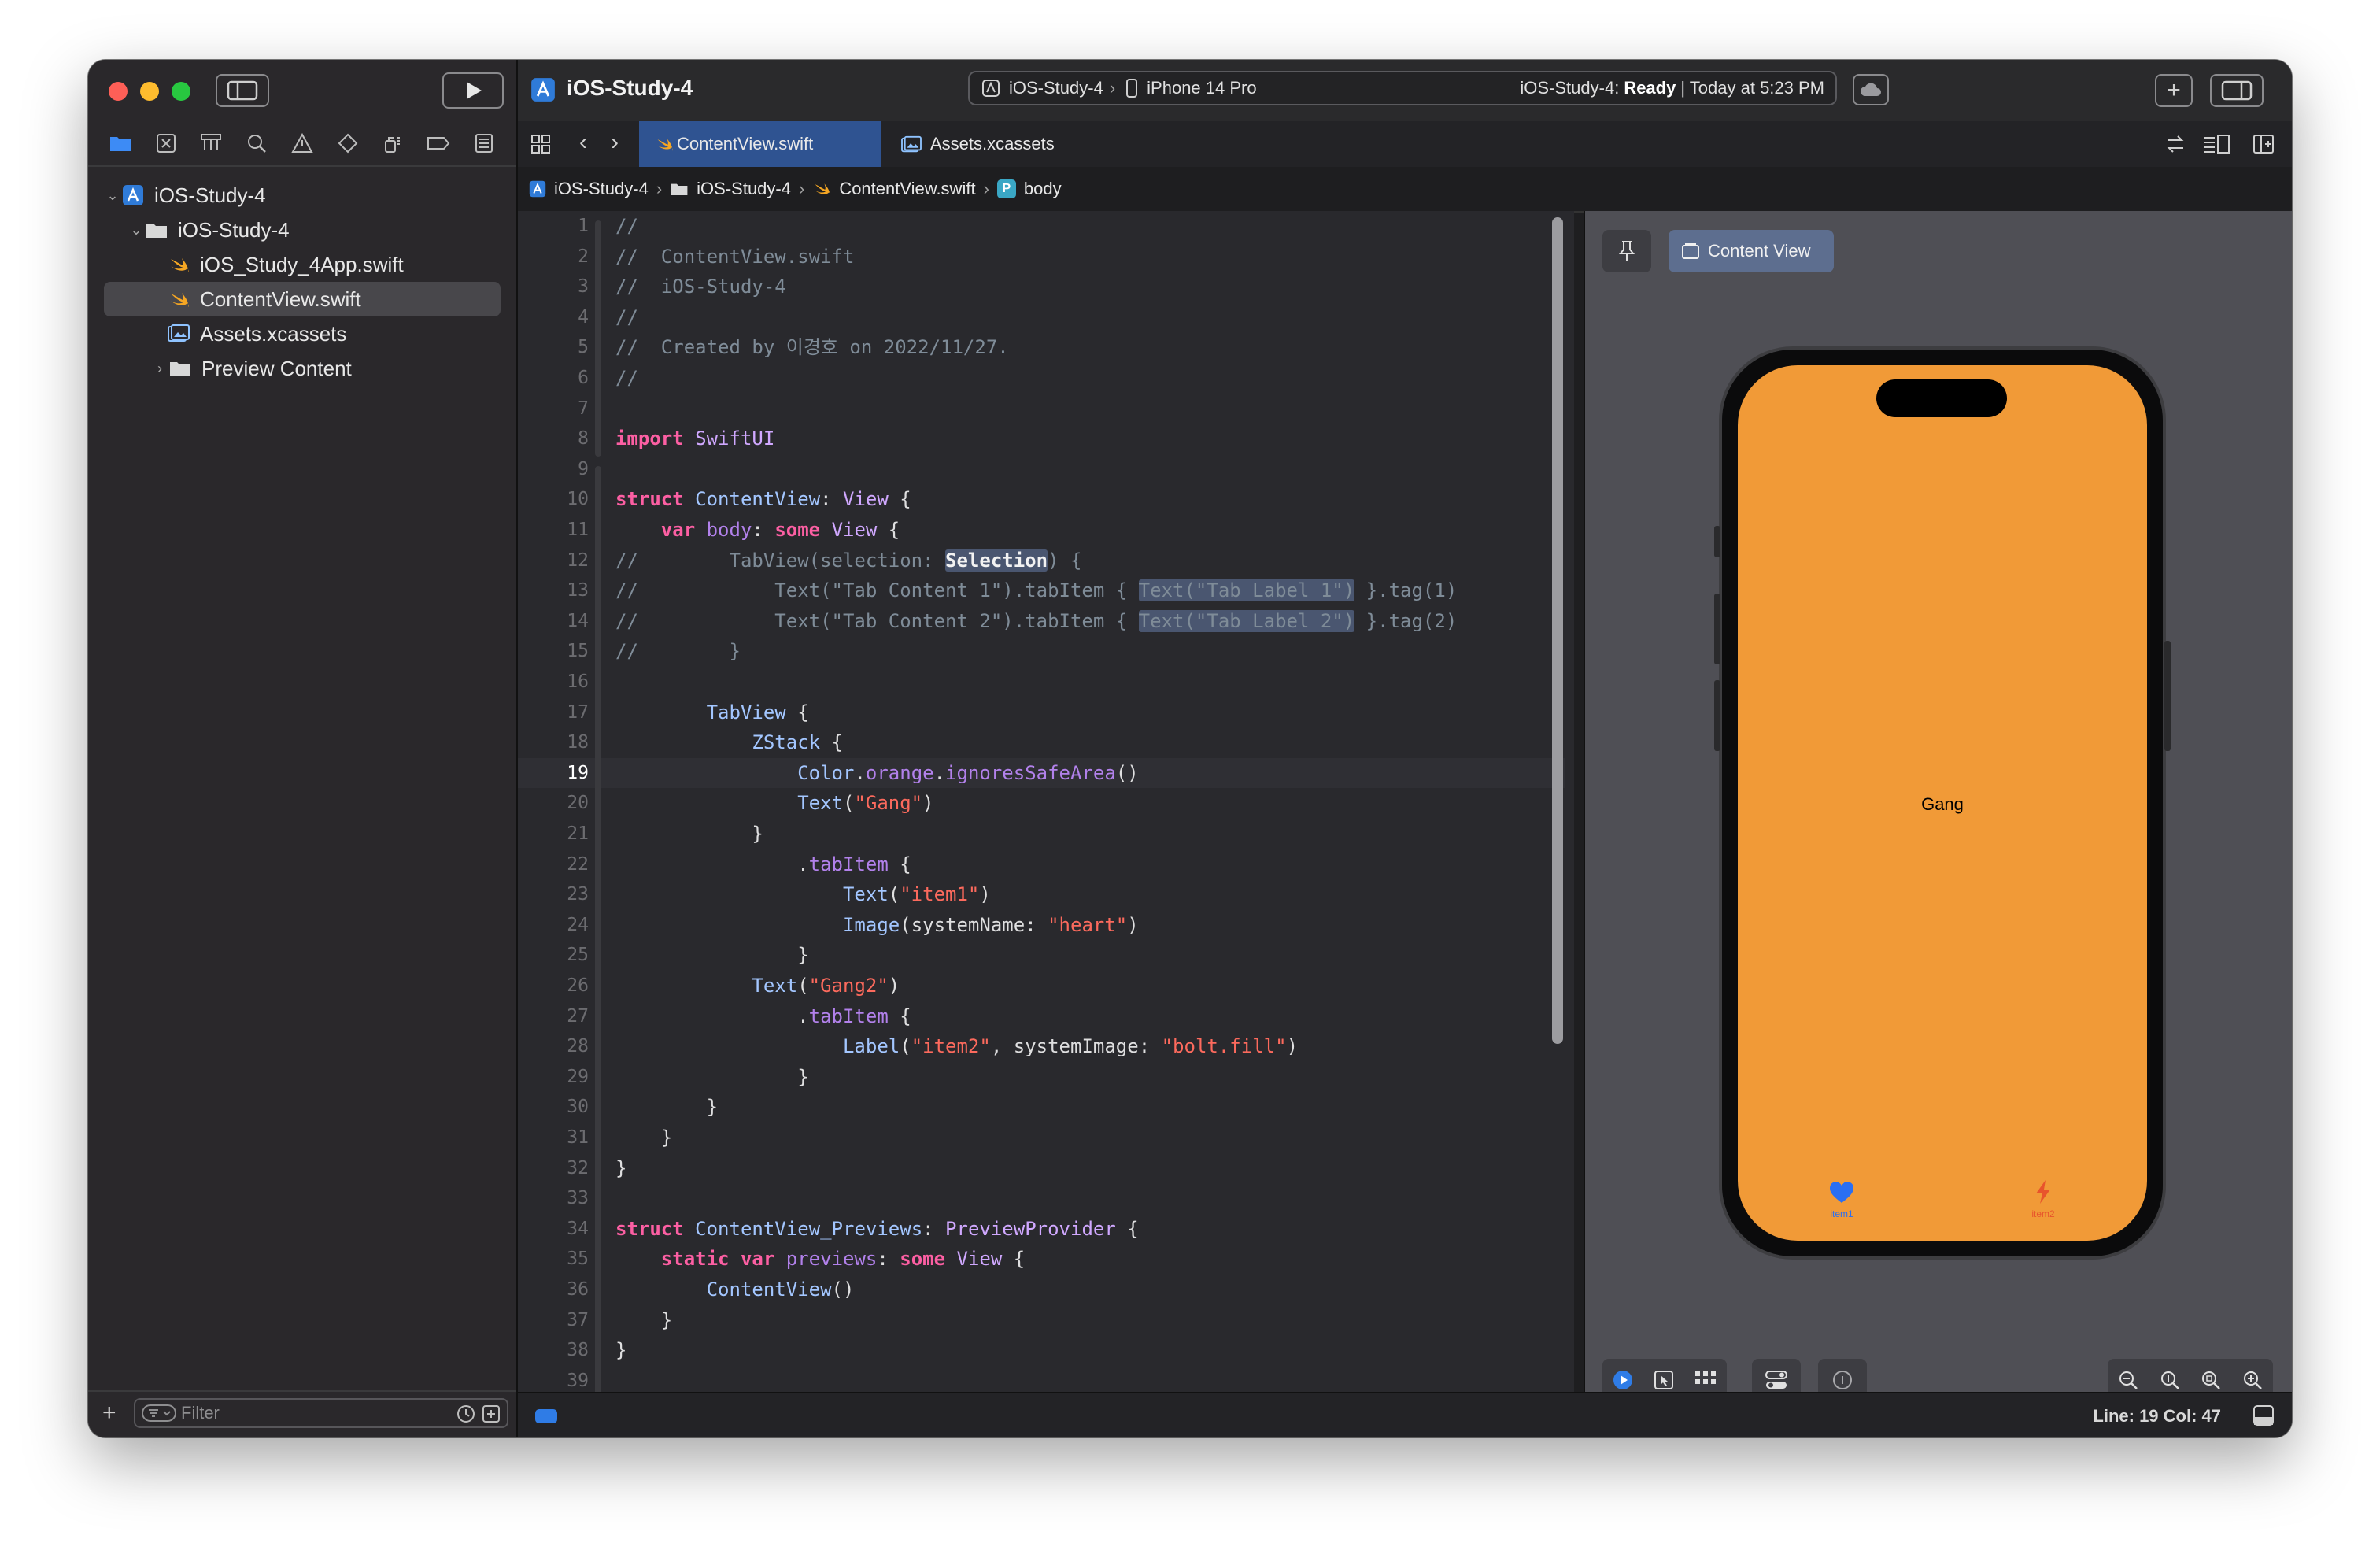  Describe the element at coordinates (302, 143) in the screenshot. I see `issue-navigator-tab` at that location.